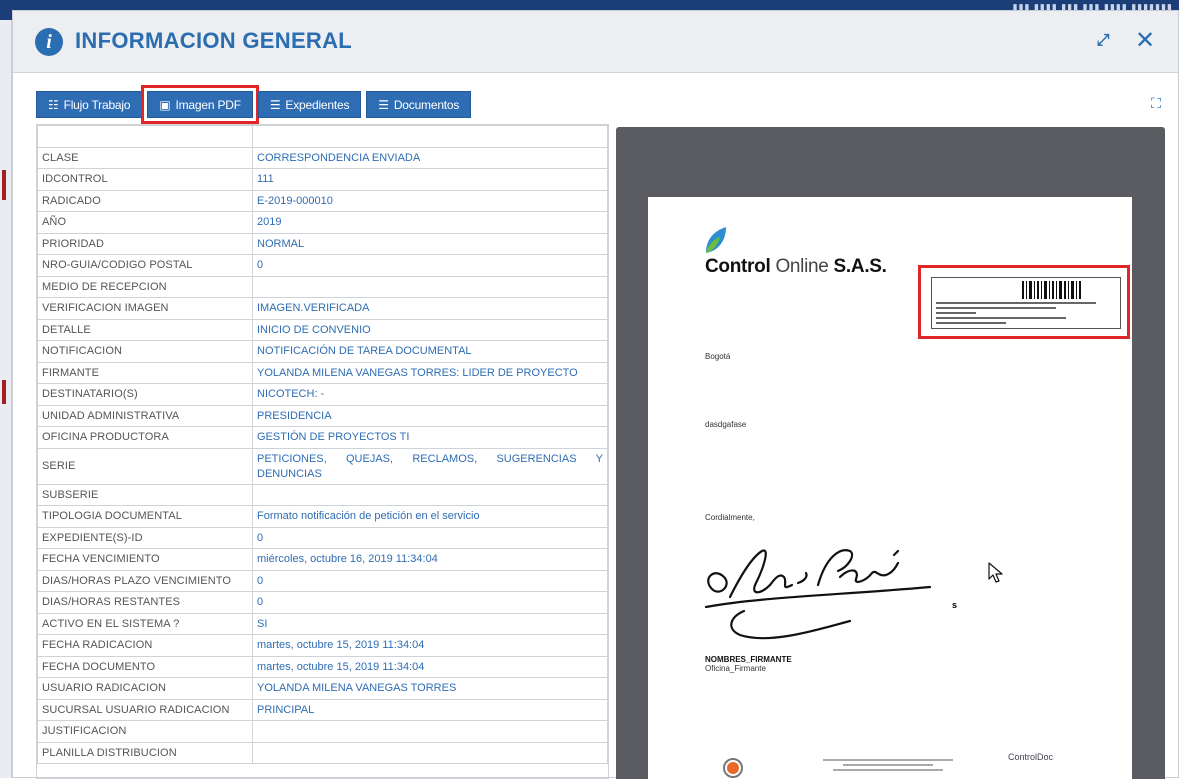 This screenshot has width=1179, height=779. What do you see at coordinates (145, 516) in the screenshot?
I see `field-label: TIPOLOGIA DOCUMENTAL` at bounding box center [145, 516].